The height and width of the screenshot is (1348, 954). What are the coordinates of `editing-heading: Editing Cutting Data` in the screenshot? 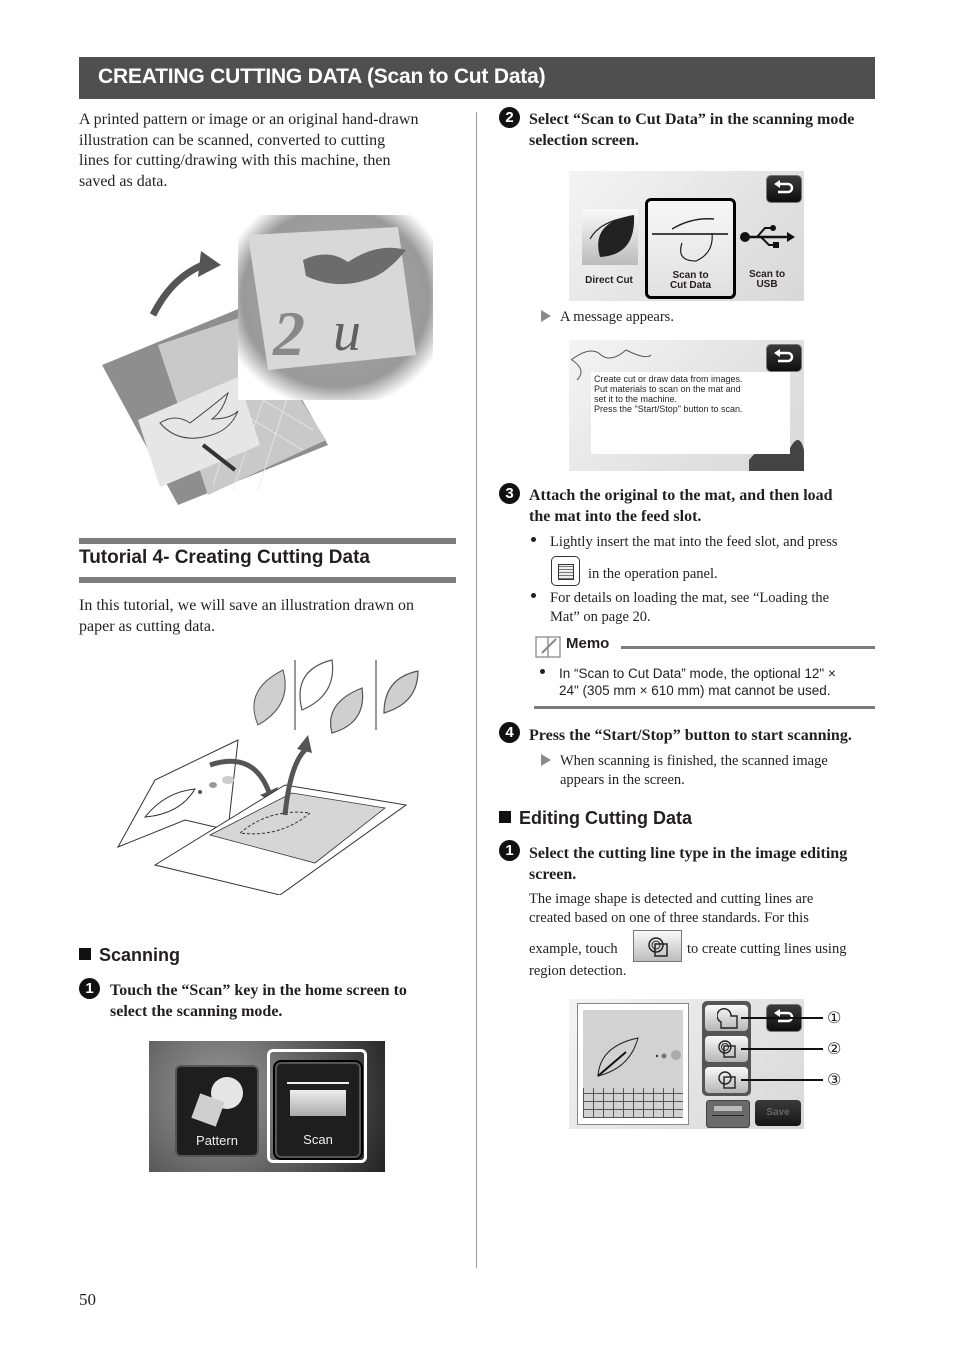 It's located at (595, 818).